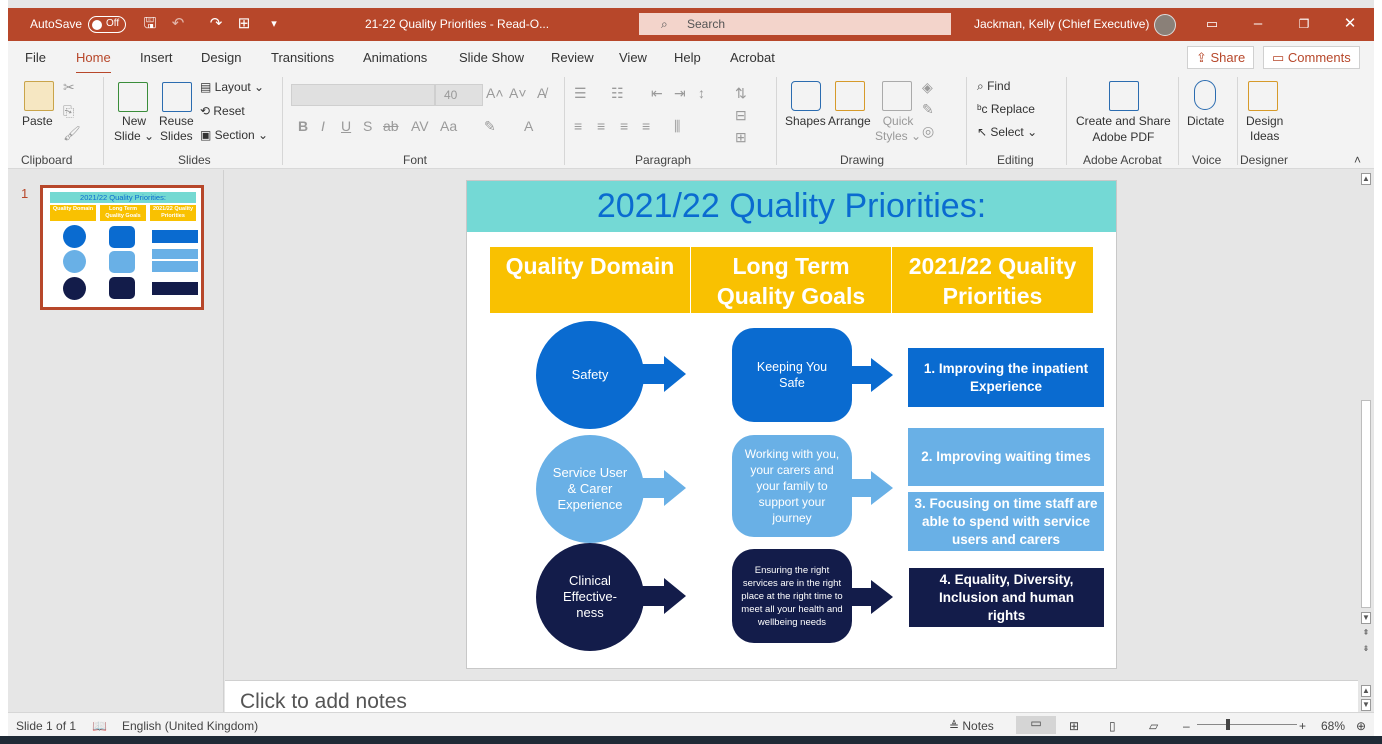  I want to click on create-pdf-icon, so click(1124, 96).